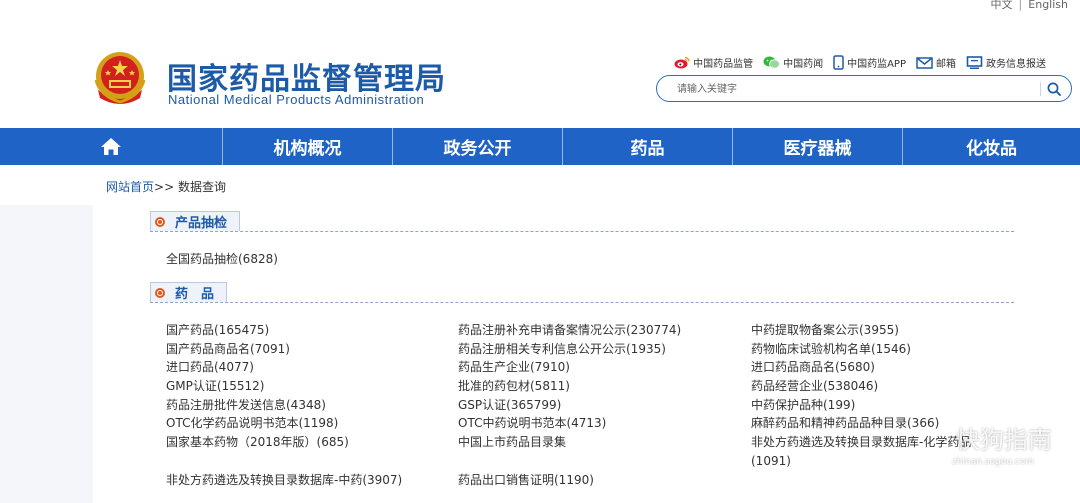  Describe the element at coordinates (562, 349) in the screenshot. I see `list-item: 药品注册相关专利信息公开公示(1935)` at that location.